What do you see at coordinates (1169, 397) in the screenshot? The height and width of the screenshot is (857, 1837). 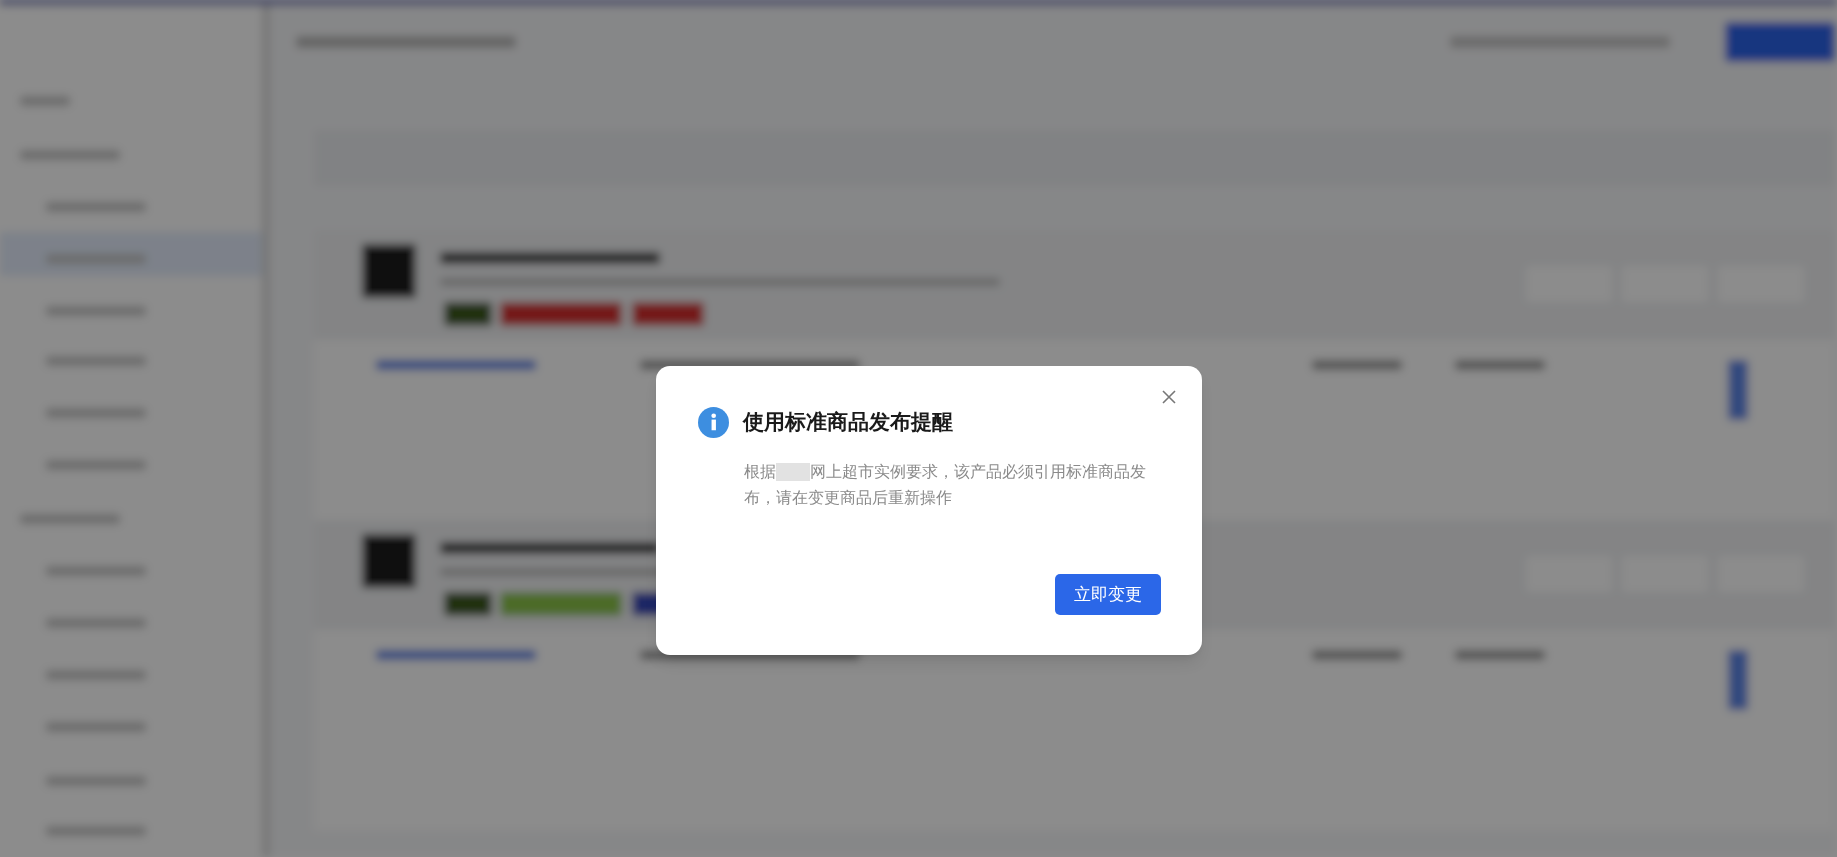 I see `close-icon` at bounding box center [1169, 397].